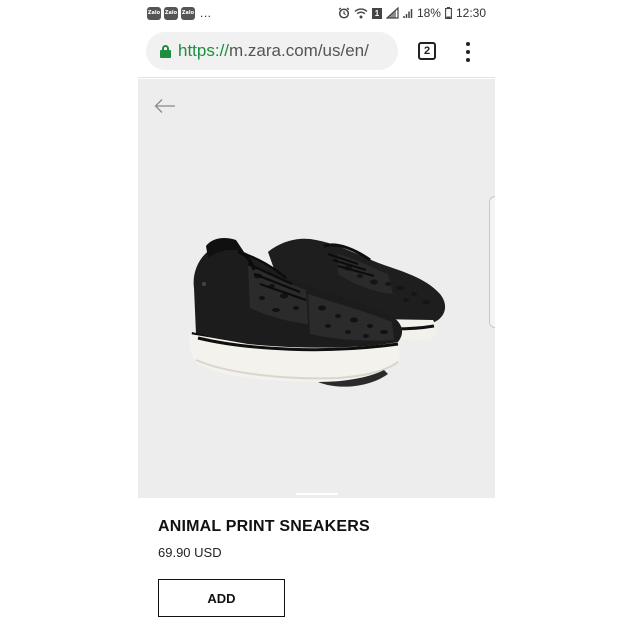 The height and width of the screenshot is (634, 634). I want to click on product-title: ANIMAL PRINT SNEAKERS, so click(264, 526).